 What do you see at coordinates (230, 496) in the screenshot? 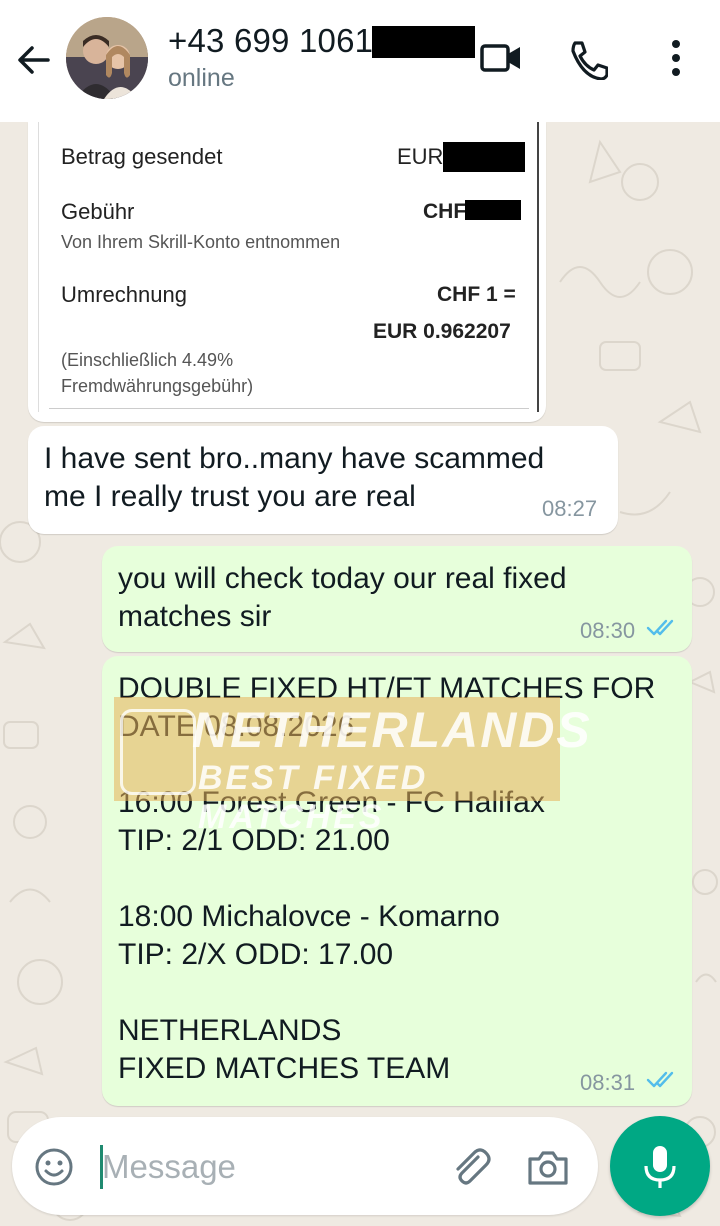
I see `message-line: me I really trust you are real` at bounding box center [230, 496].